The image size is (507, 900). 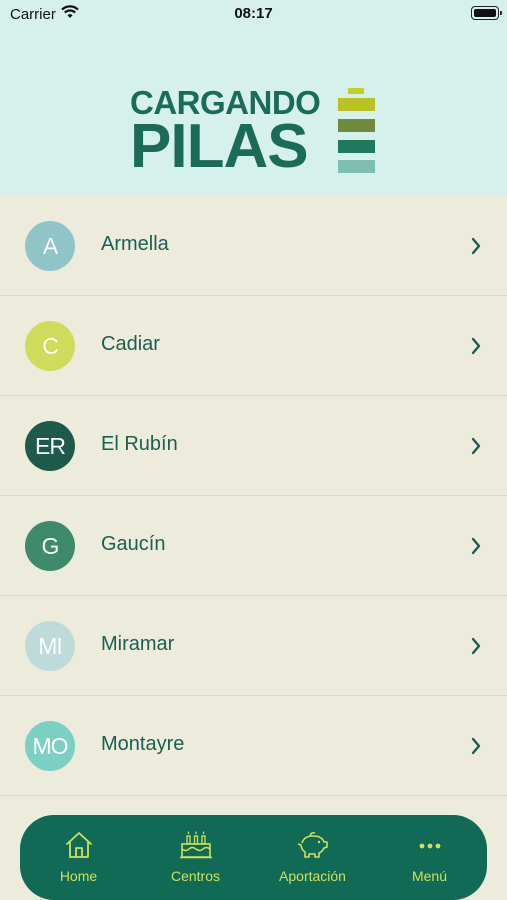 I want to click on list-item-label: El Rubín, so click(x=139, y=444).